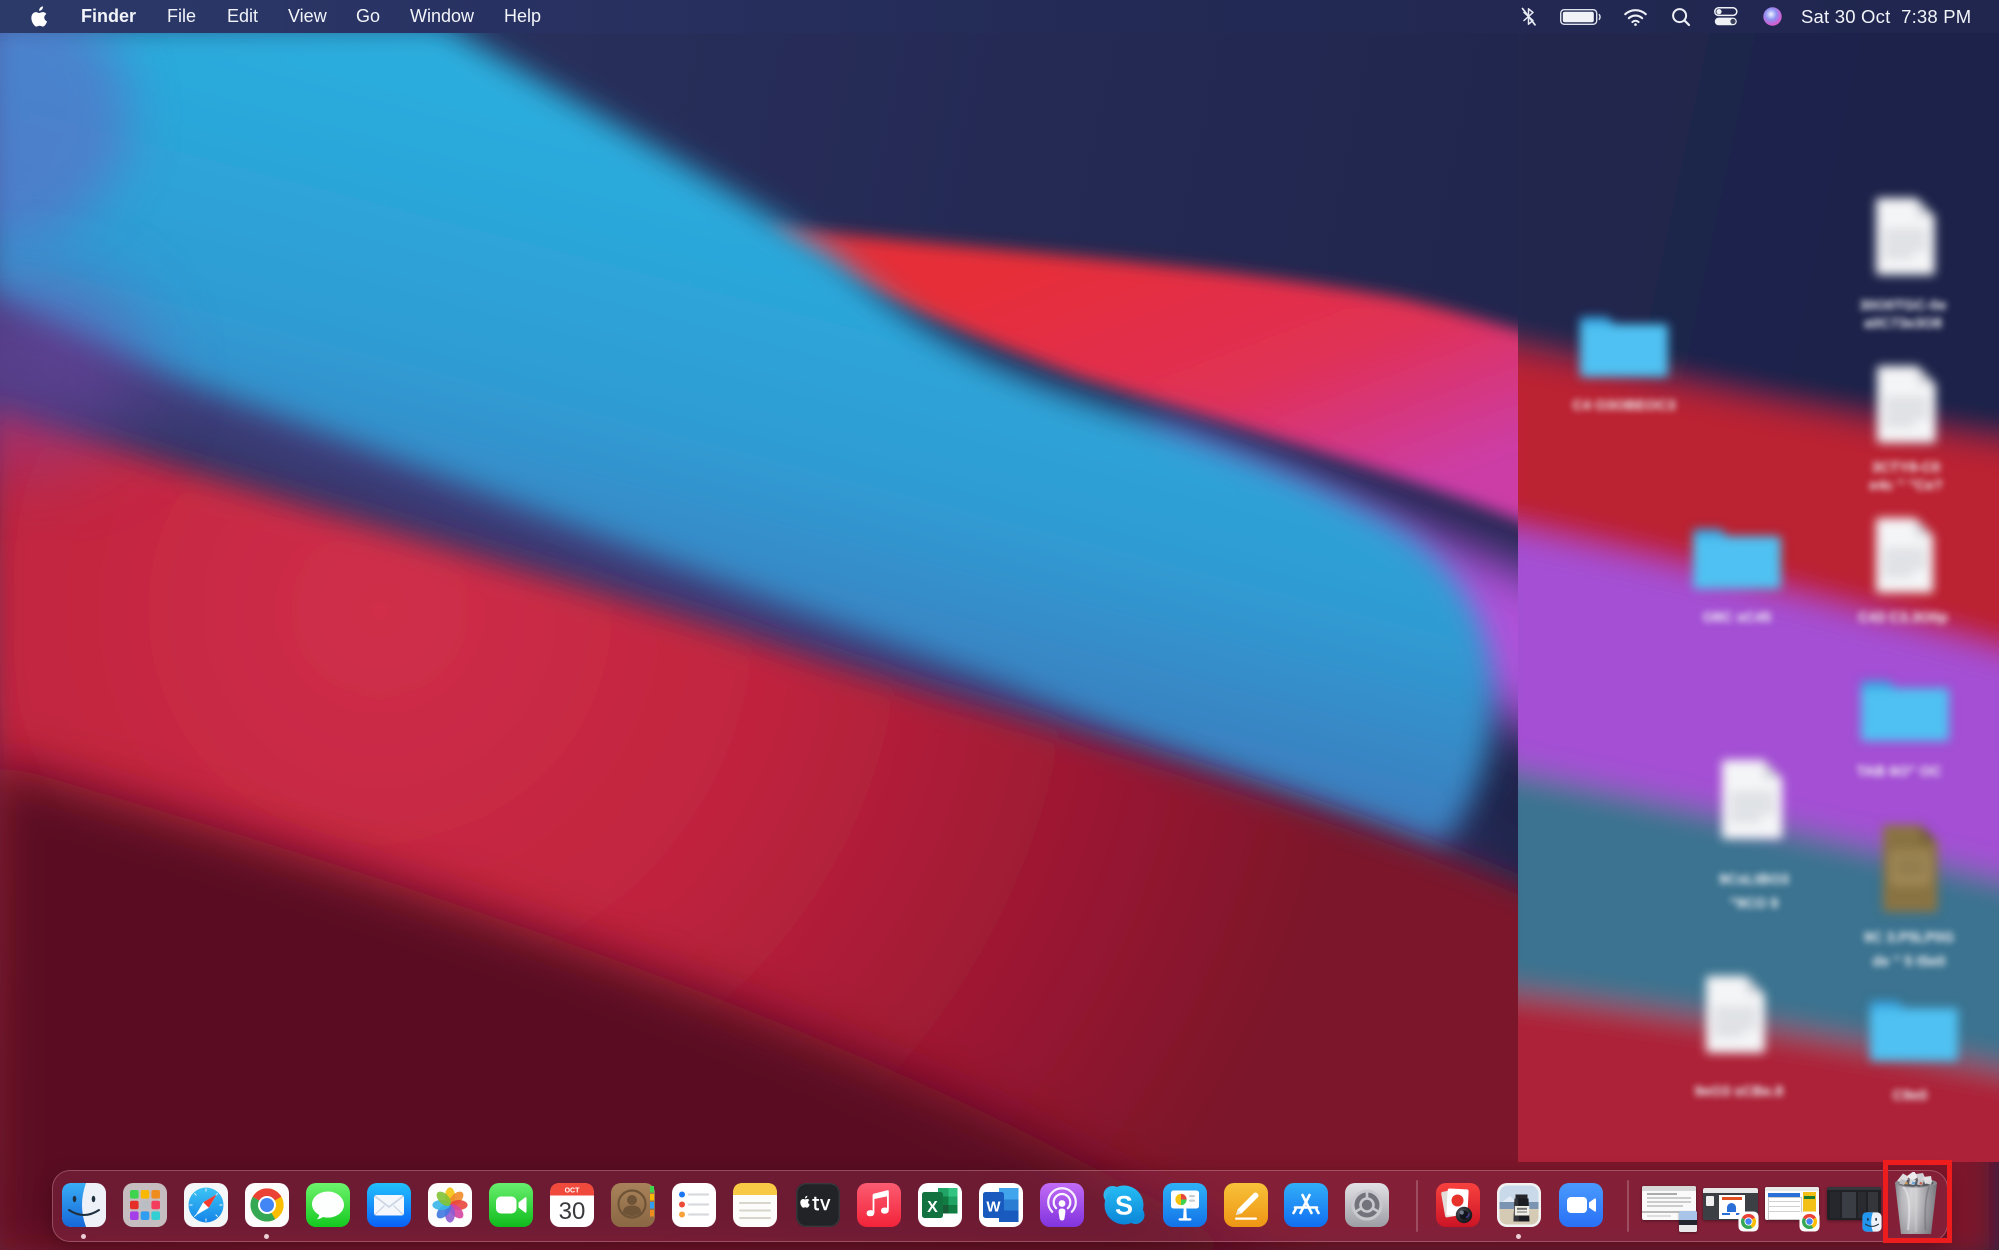 This screenshot has width=1999, height=1250. What do you see at coordinates (1906, 468) in the screenshot?
I see `svg-text: 3CTY8-C0` at bounding box center [1906, 468].